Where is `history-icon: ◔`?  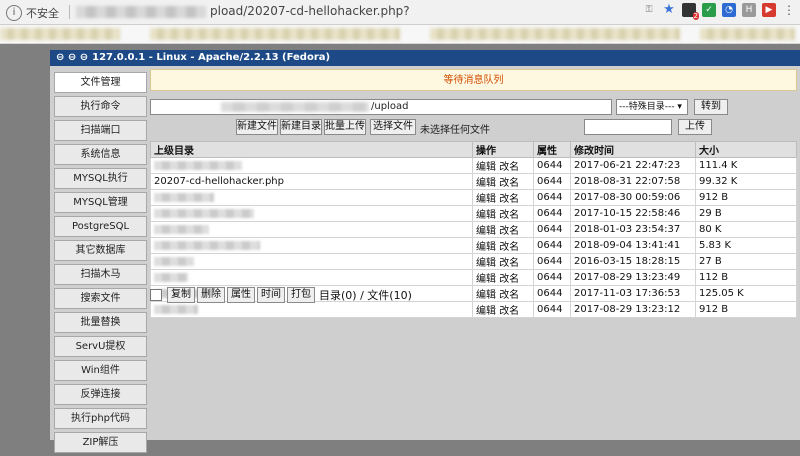
history-icon: ◔ is located at coordinates (729, 10).